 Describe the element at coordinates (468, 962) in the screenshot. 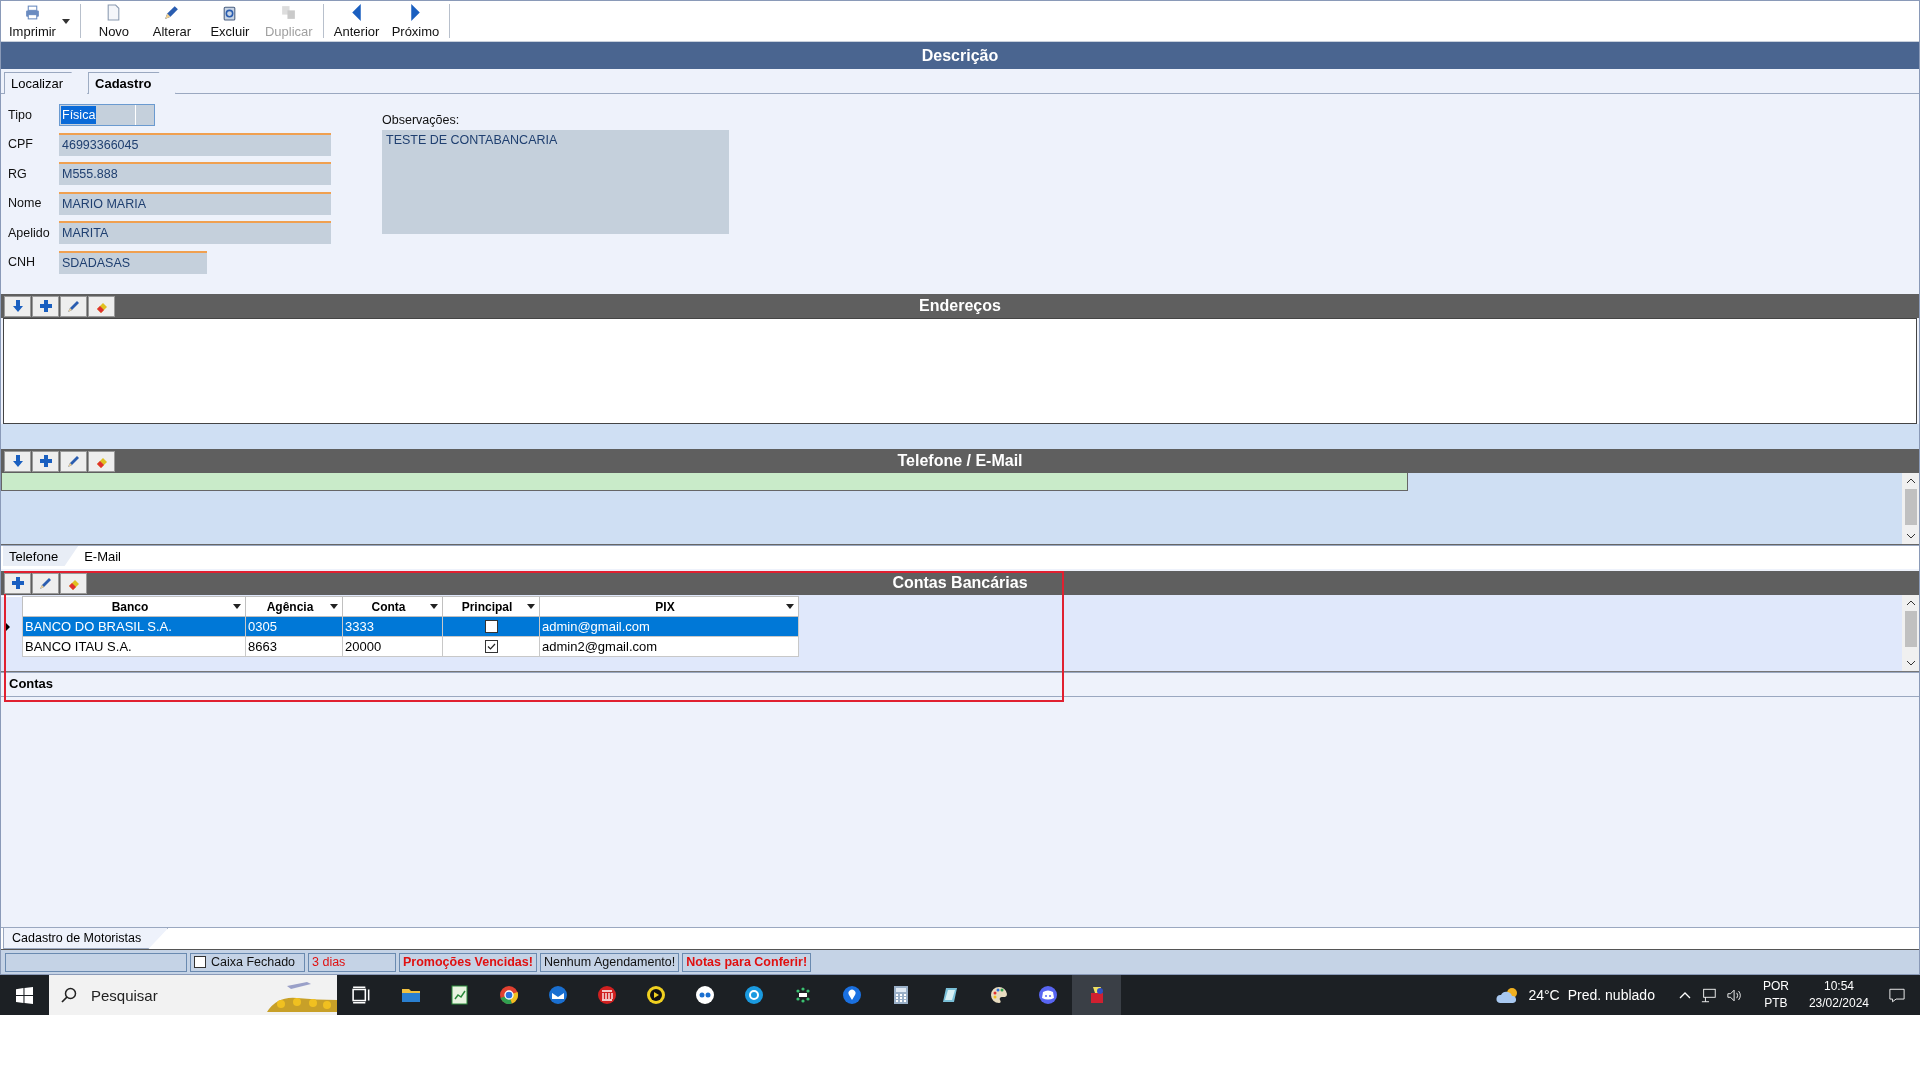

I see `status-text: Promoções Vencidas!` at that location.